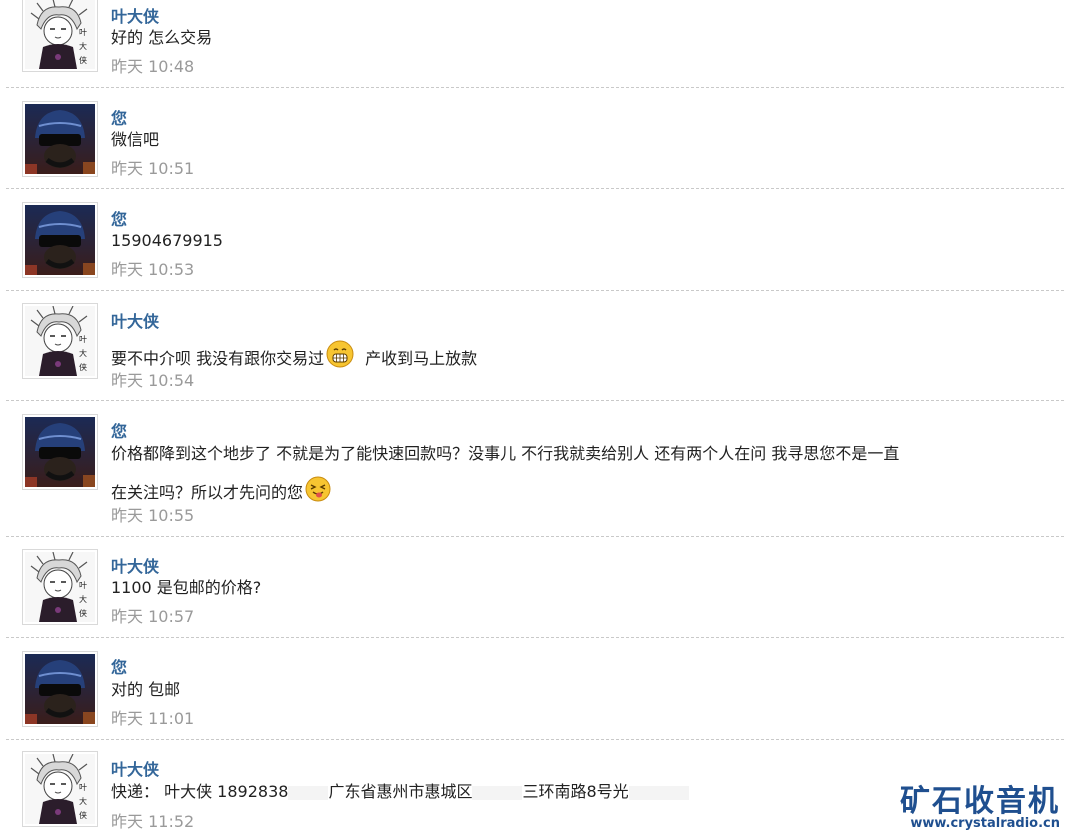  Describe the element at coordinates (980, 801) in the screenshot. I see `watermark-title: 矿石收音机` at that location.